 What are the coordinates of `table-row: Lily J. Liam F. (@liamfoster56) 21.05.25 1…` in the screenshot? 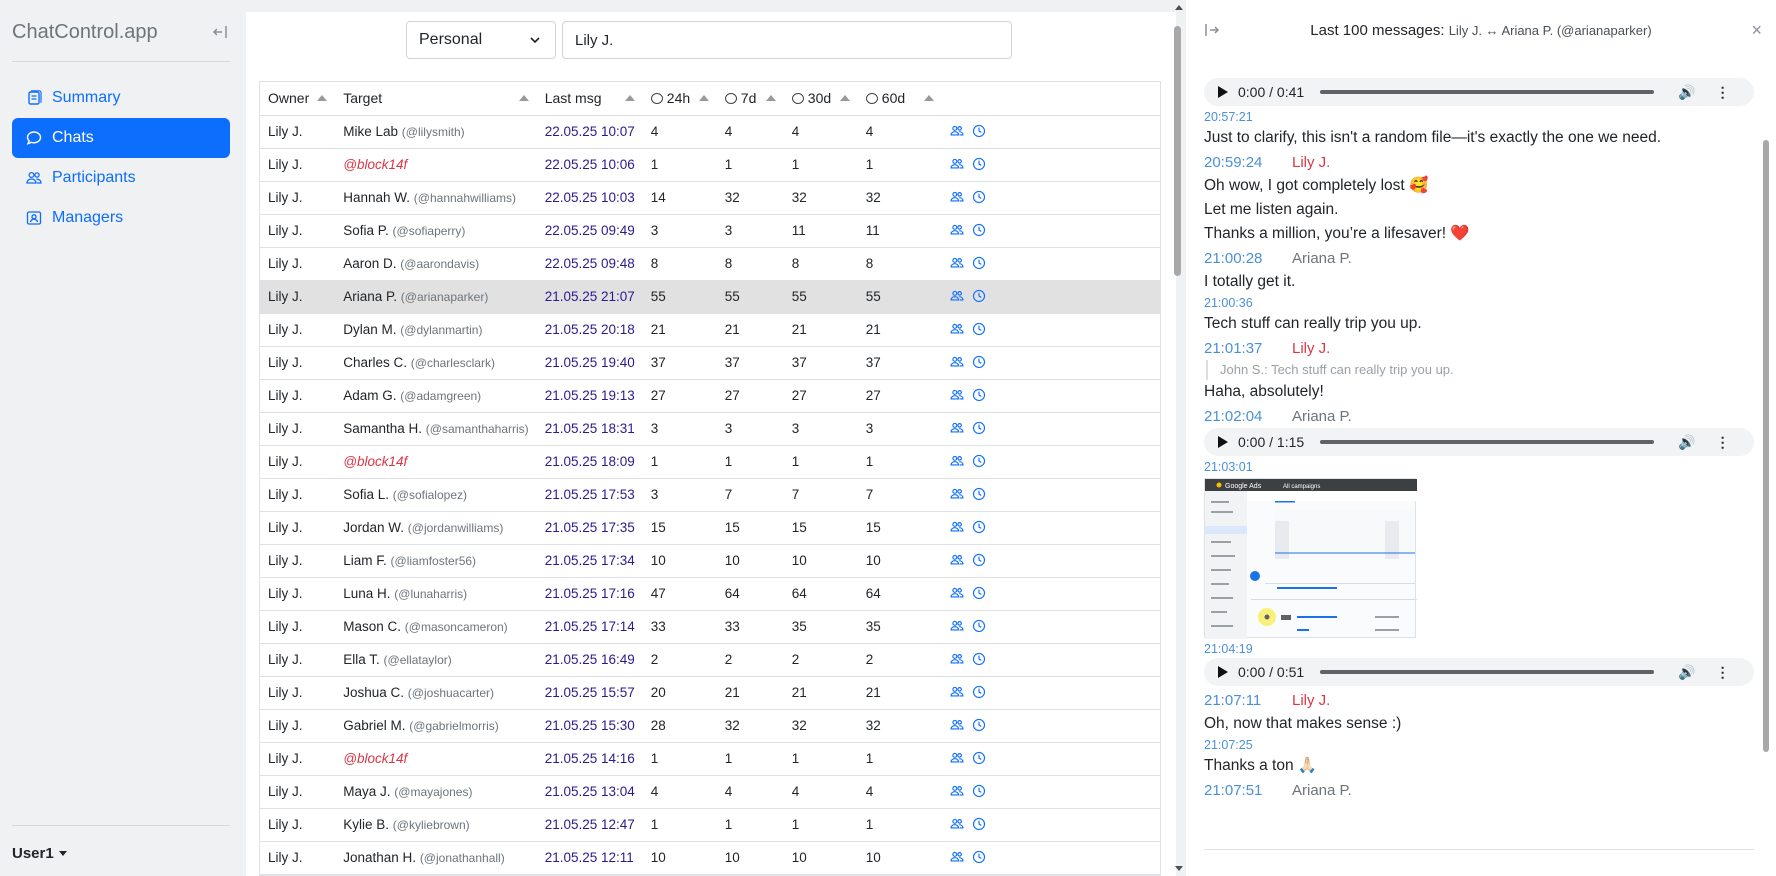 It's located at (710, 561).